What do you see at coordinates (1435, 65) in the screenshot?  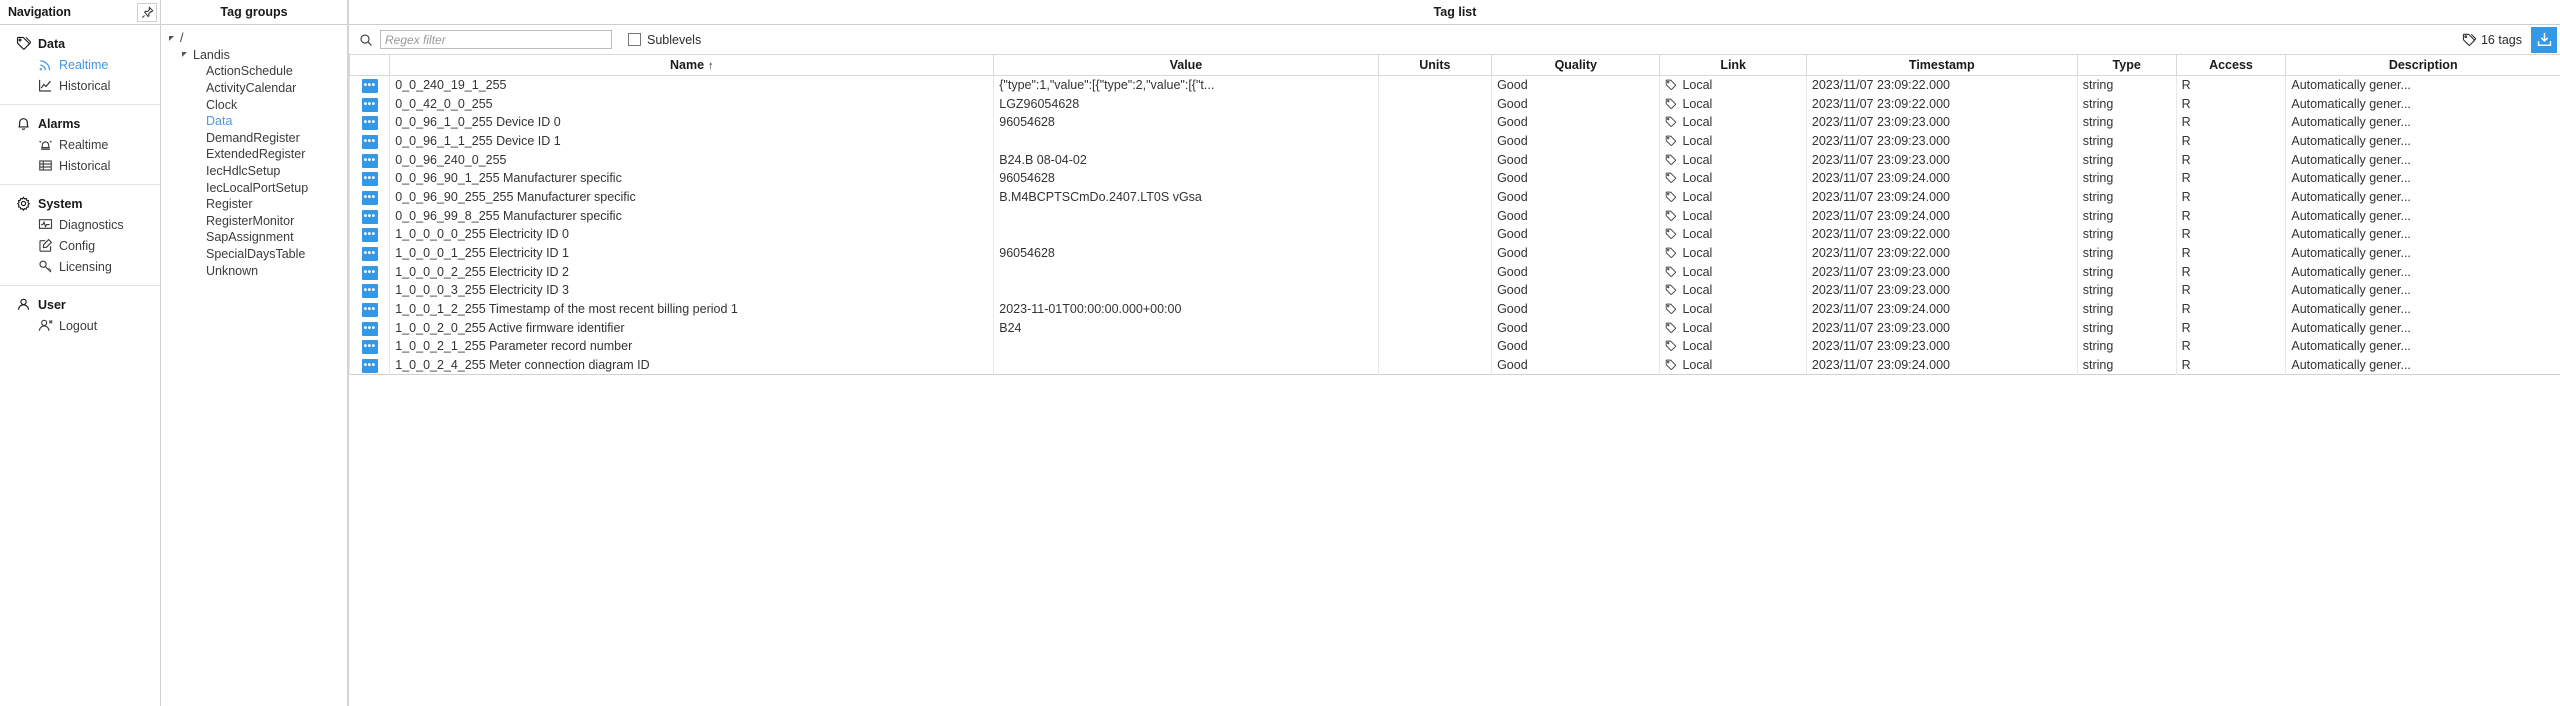 I see `column-header-units: Units` at bounding box center [1435, 65].